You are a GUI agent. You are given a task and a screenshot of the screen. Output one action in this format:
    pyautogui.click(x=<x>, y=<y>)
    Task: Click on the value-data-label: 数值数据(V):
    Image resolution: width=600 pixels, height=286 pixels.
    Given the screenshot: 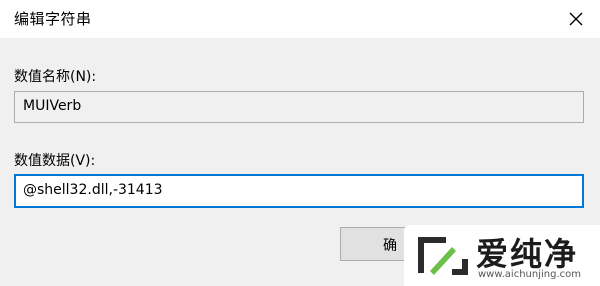 What is the action you would take?
    pyautogui.click(x=55, y=161)
    